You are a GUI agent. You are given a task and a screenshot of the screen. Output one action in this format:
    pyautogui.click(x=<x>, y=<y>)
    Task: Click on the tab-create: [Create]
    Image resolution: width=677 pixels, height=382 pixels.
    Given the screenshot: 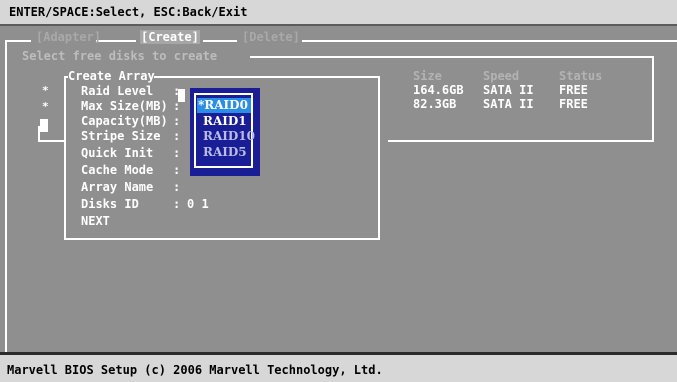 What is the action you would take?
    pyautogui.click(x=170, y=37)
    